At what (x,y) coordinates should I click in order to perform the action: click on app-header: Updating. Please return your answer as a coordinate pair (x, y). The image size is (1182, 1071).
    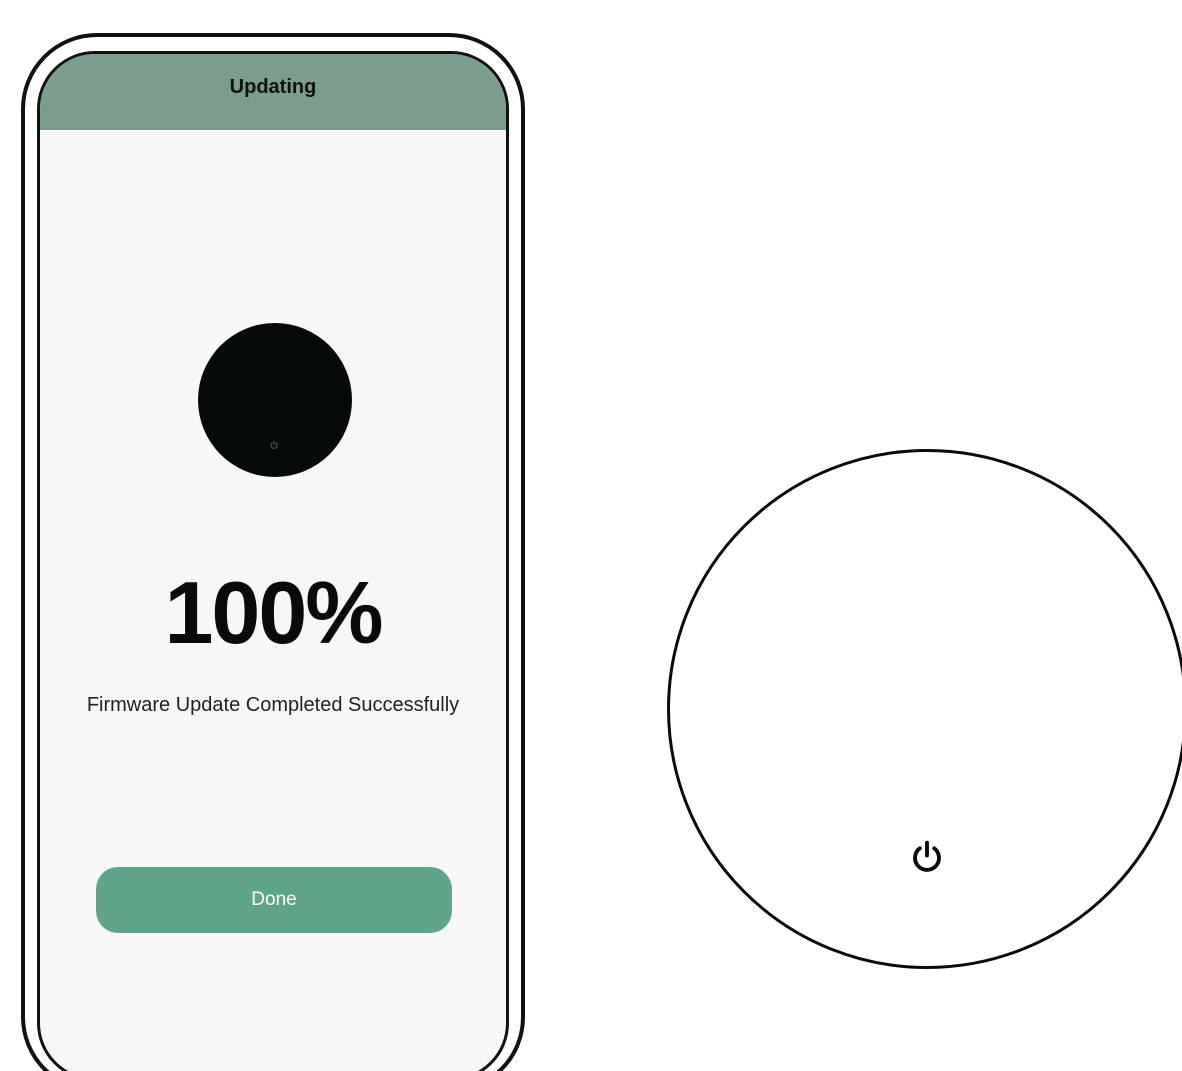
    Looking at the image, I should click on (273, 92).